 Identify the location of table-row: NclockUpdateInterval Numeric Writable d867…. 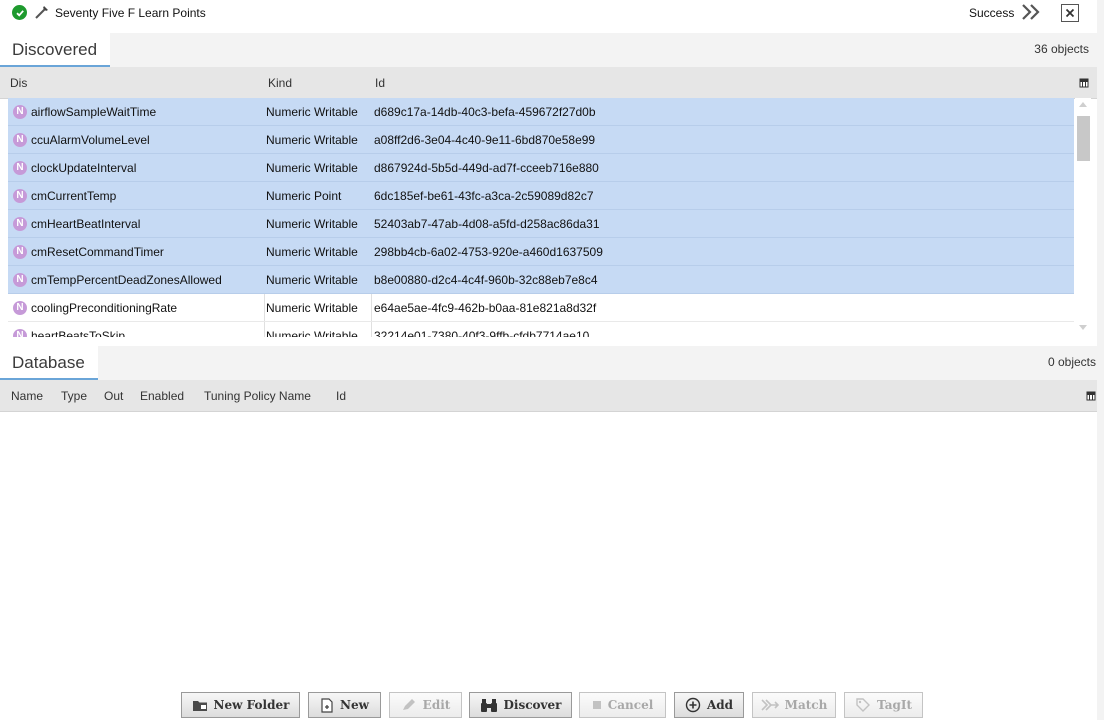
(541, 168).